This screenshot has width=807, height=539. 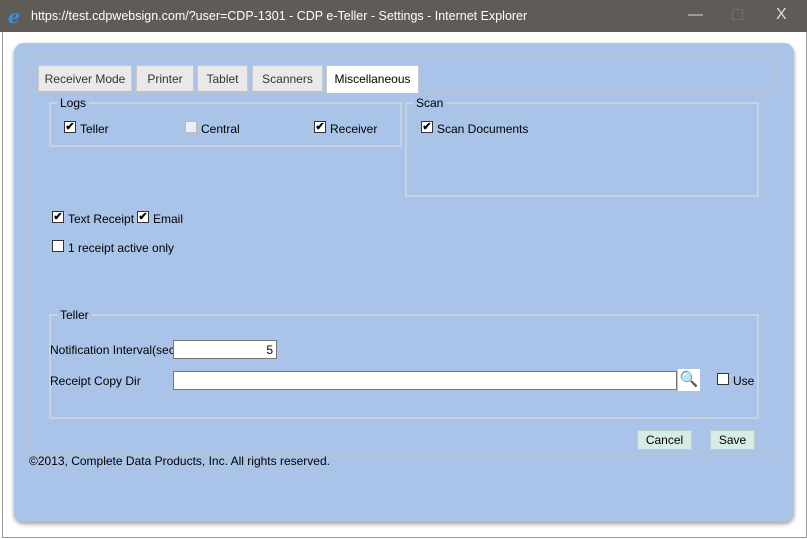 I want to click on teller-legend: Teller, so click(x=74, y=315).